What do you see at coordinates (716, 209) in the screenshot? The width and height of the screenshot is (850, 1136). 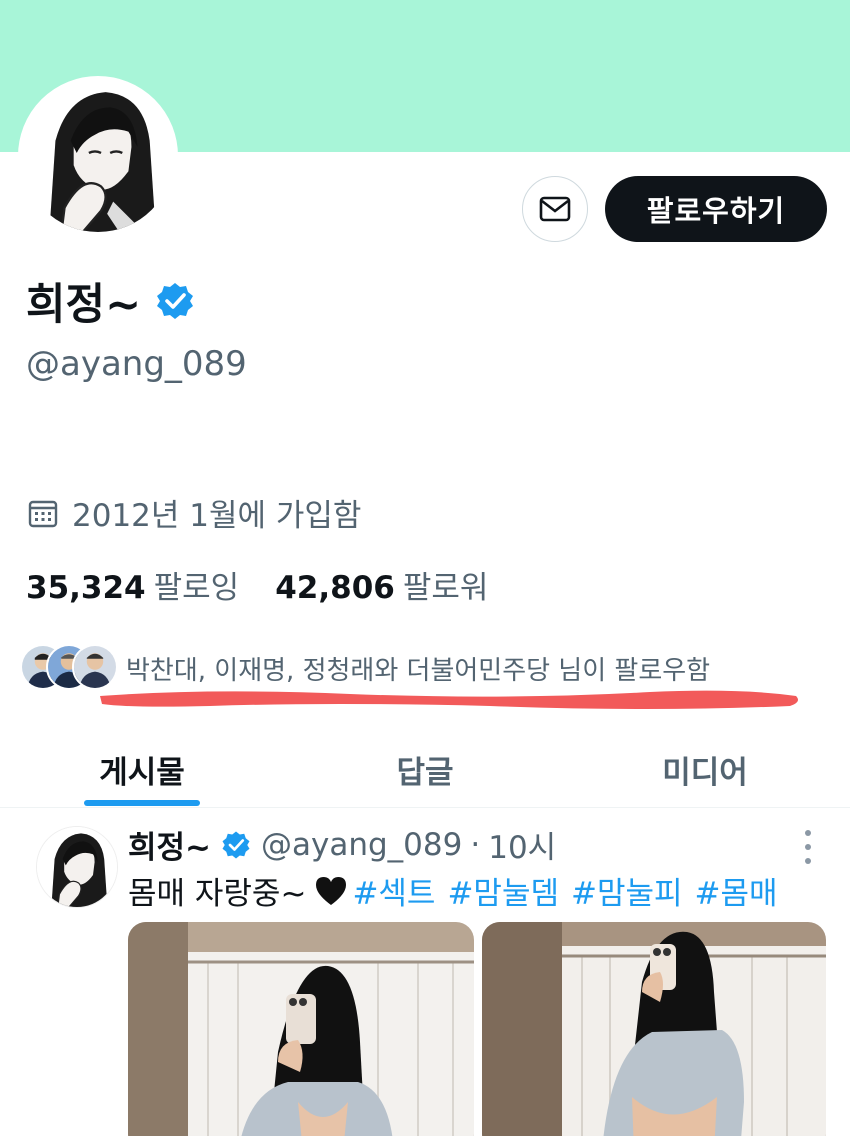 I see `follow-button: 팔로우하기` at bounding box center [716, 209].